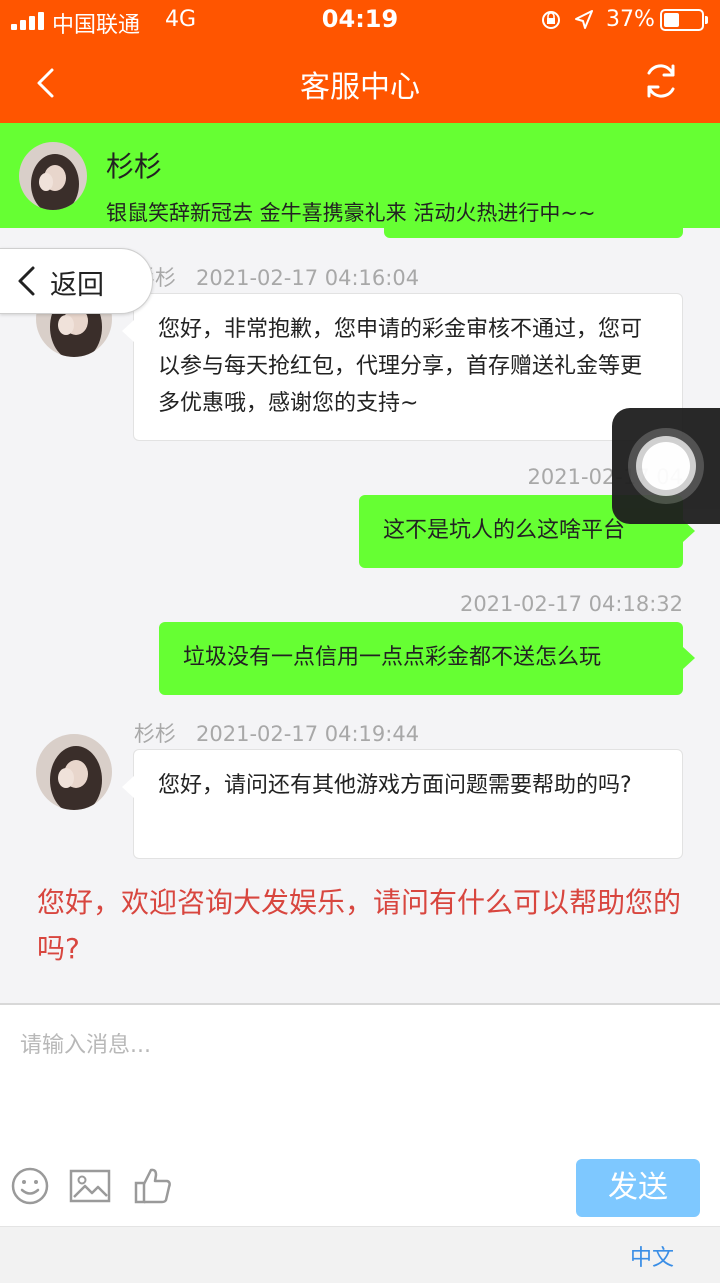 The width and height of the screenshot is (720, 1283). What do you see at coordinates (360, 87) in the screenshot?
I see `page-title: 客服中心` at bounding box center [360, 87].